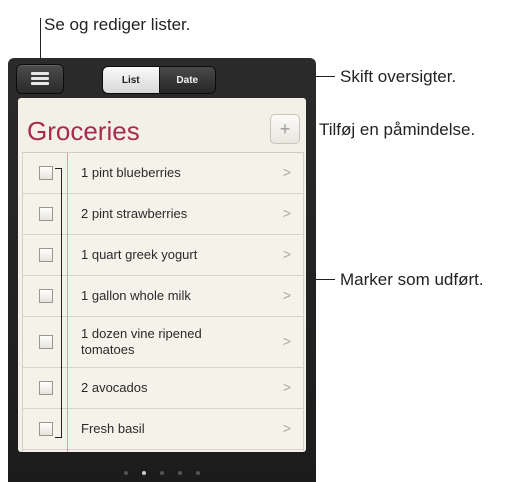 Image resolution: width=510 pixels, height=482 pixels. What do you see at coordinates (398, 76) in the screenshot?
I see `callout-views: Skift oversigter.` at bounding box center [398, 76].